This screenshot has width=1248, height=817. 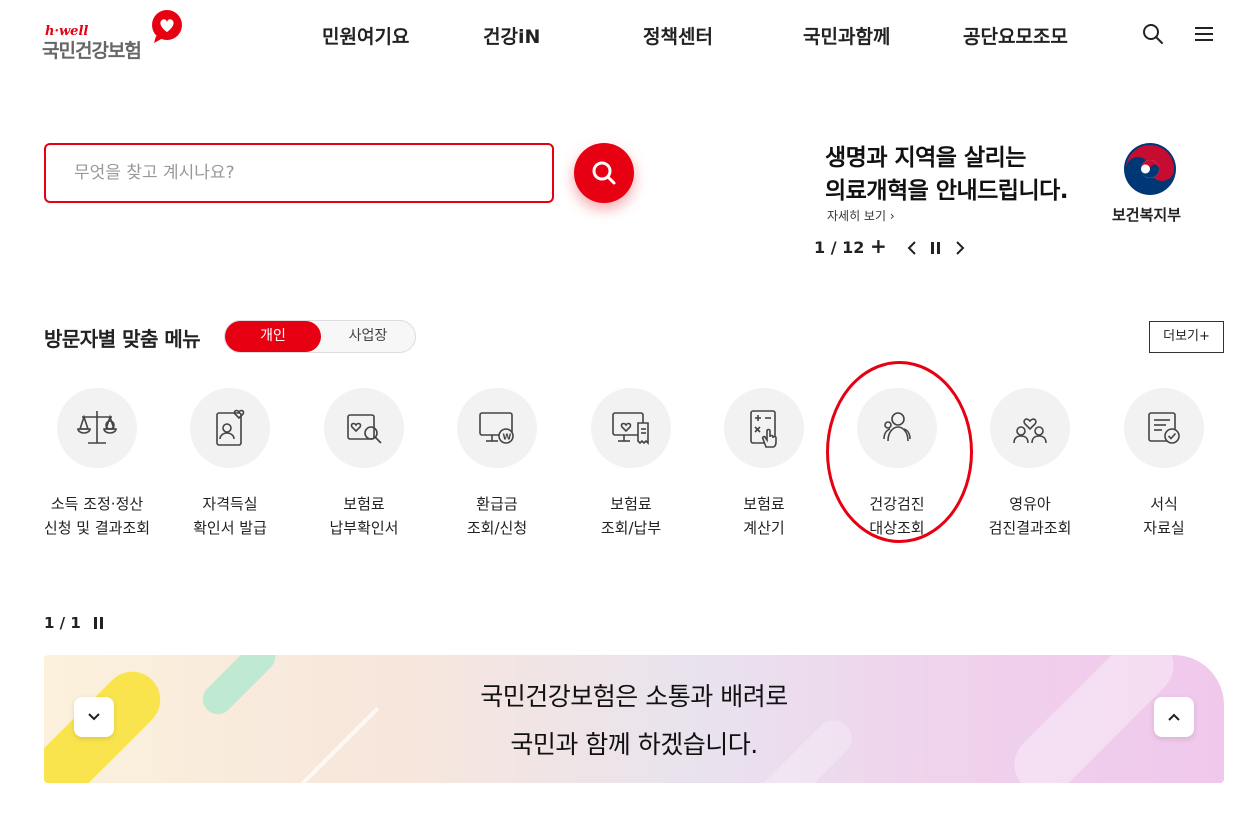 I want to click on document-search-icon, so click(x=364, y=429).